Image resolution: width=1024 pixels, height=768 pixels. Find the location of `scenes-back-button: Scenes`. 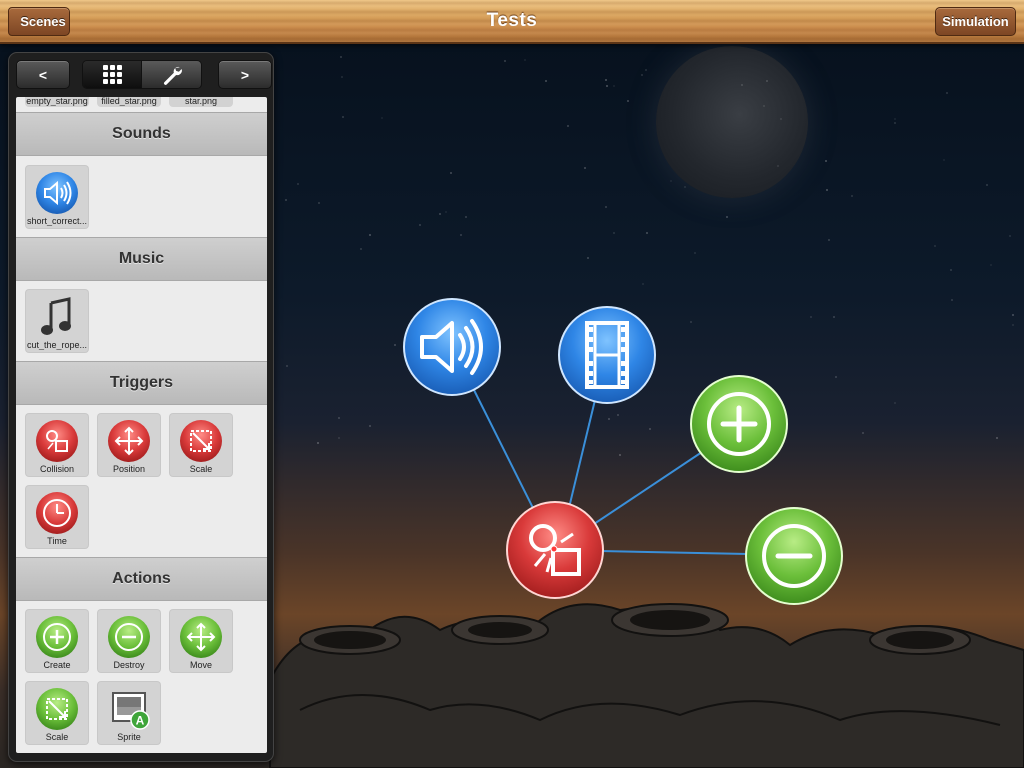

scenes-back-button: Scenes is located at coordinates (39, 21).